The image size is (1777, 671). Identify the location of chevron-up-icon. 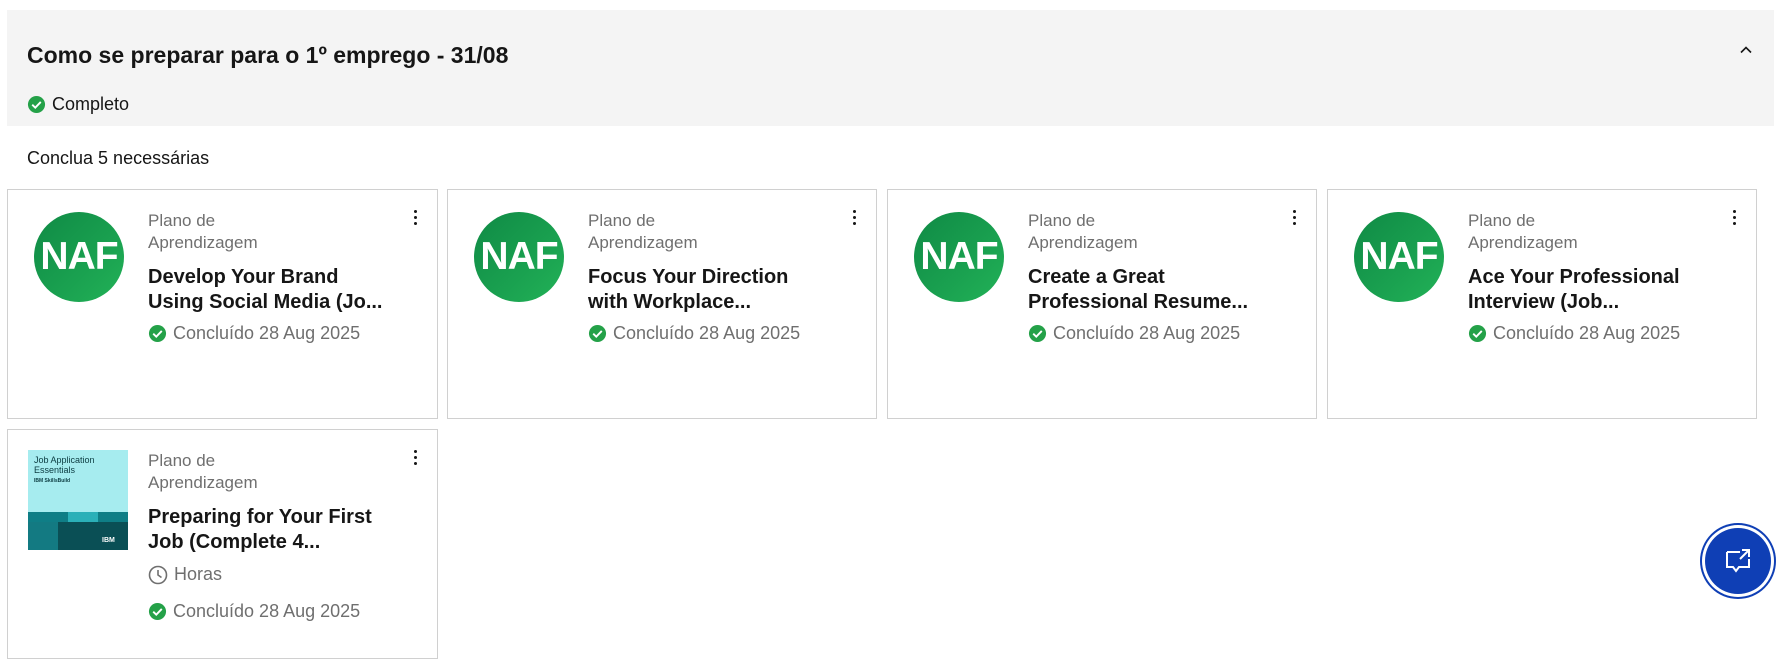
(1746, 50).